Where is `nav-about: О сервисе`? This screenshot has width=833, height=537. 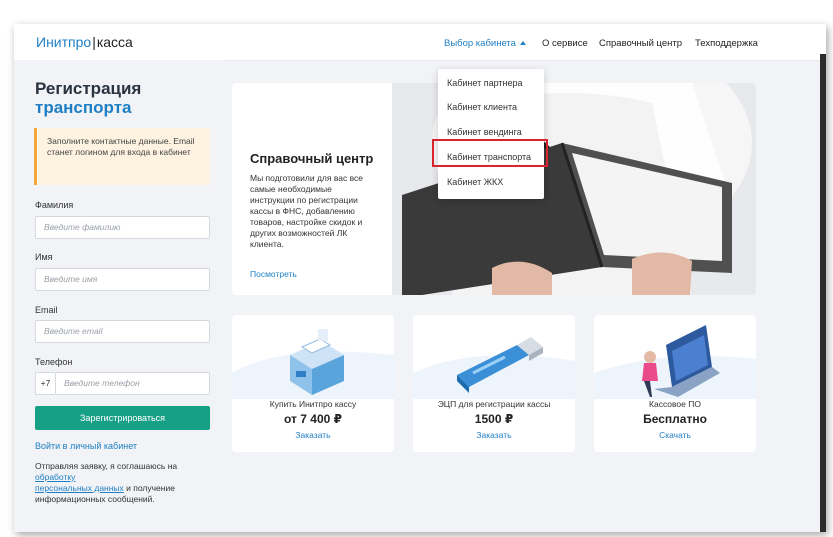
nav-about: О сервисе is located at coordinates (565, 43).